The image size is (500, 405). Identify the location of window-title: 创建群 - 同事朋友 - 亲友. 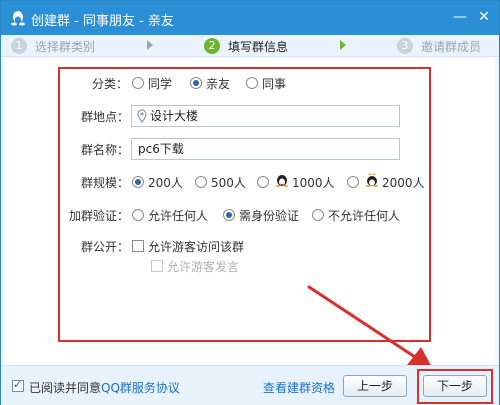
(102, 21).